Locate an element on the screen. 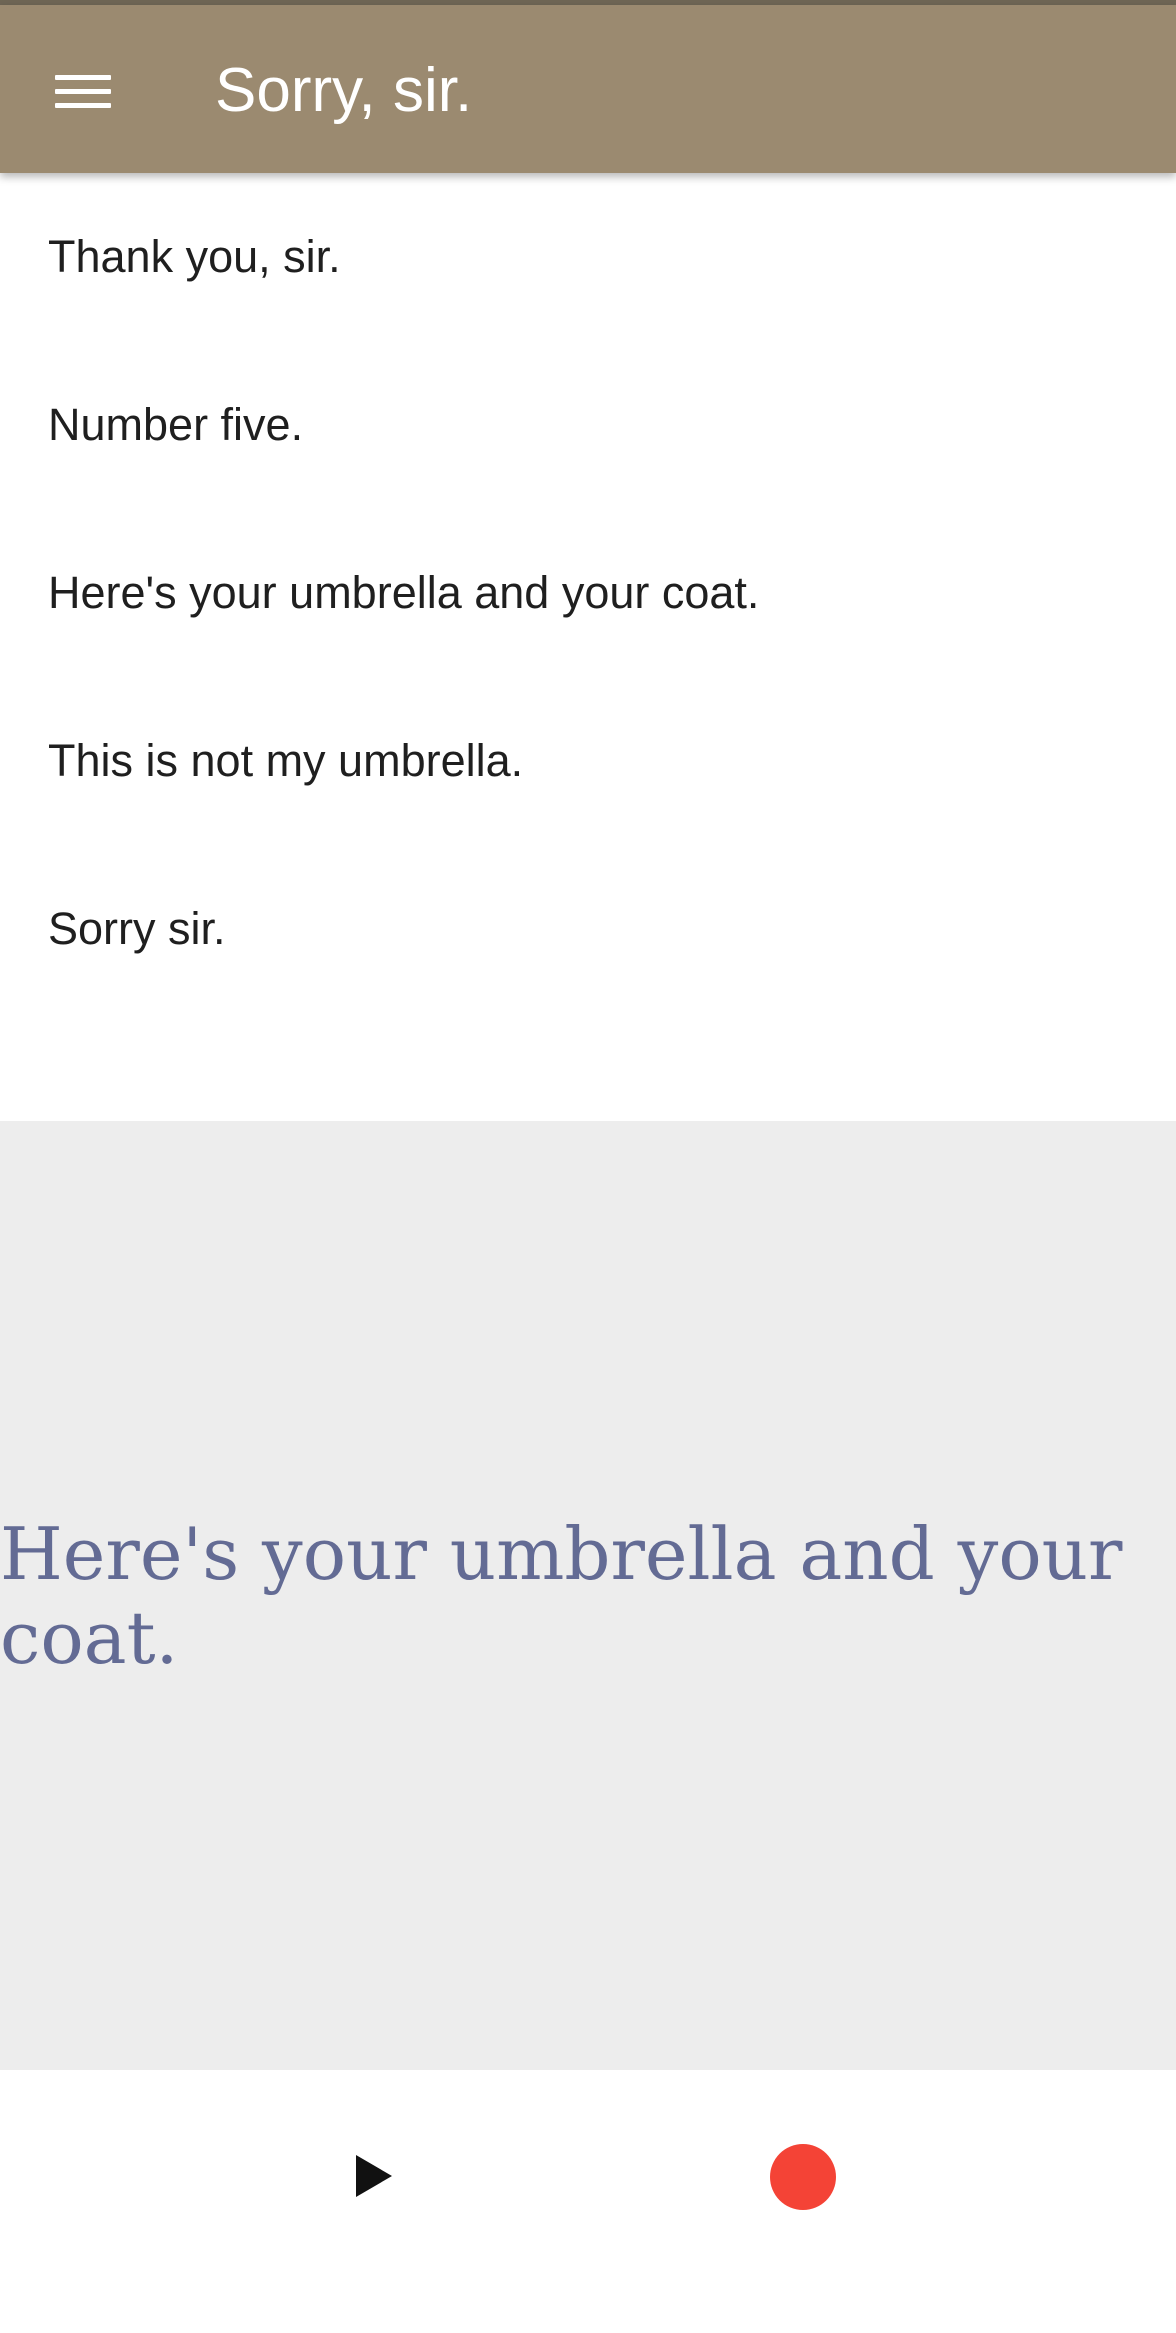 The width and height of the screenshot is (1176, 2333). sentence-item: Number five. is located at coordinates (588, 425).